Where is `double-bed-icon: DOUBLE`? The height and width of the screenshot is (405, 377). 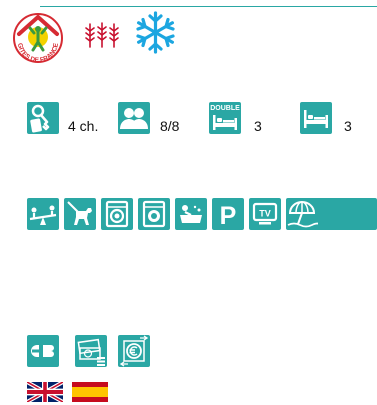 double-bed-icon: DOUBLE is located at coordinates (225, 118).